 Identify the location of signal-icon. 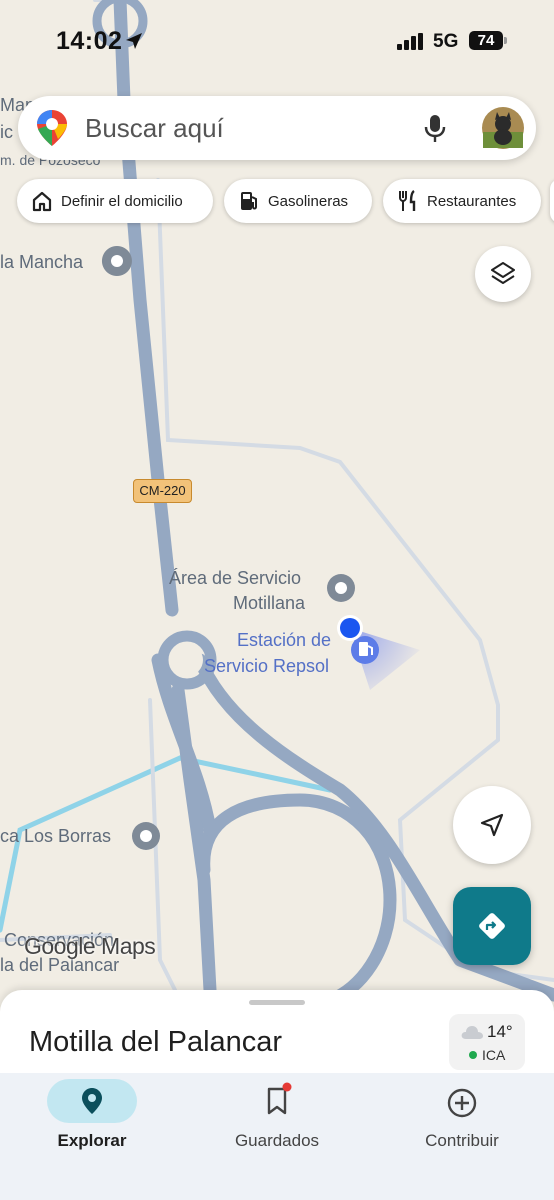
(410, 41).